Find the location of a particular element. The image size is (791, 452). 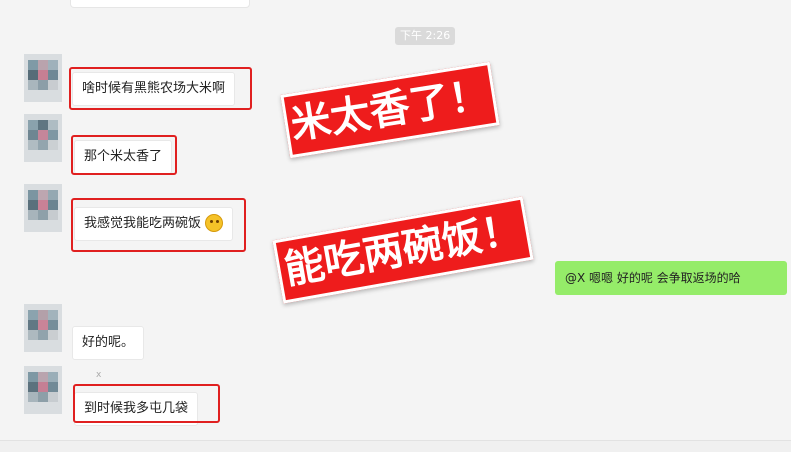

message-bubble: 我感觉我能吃两碗饭 is located at coordinates (154, 224).